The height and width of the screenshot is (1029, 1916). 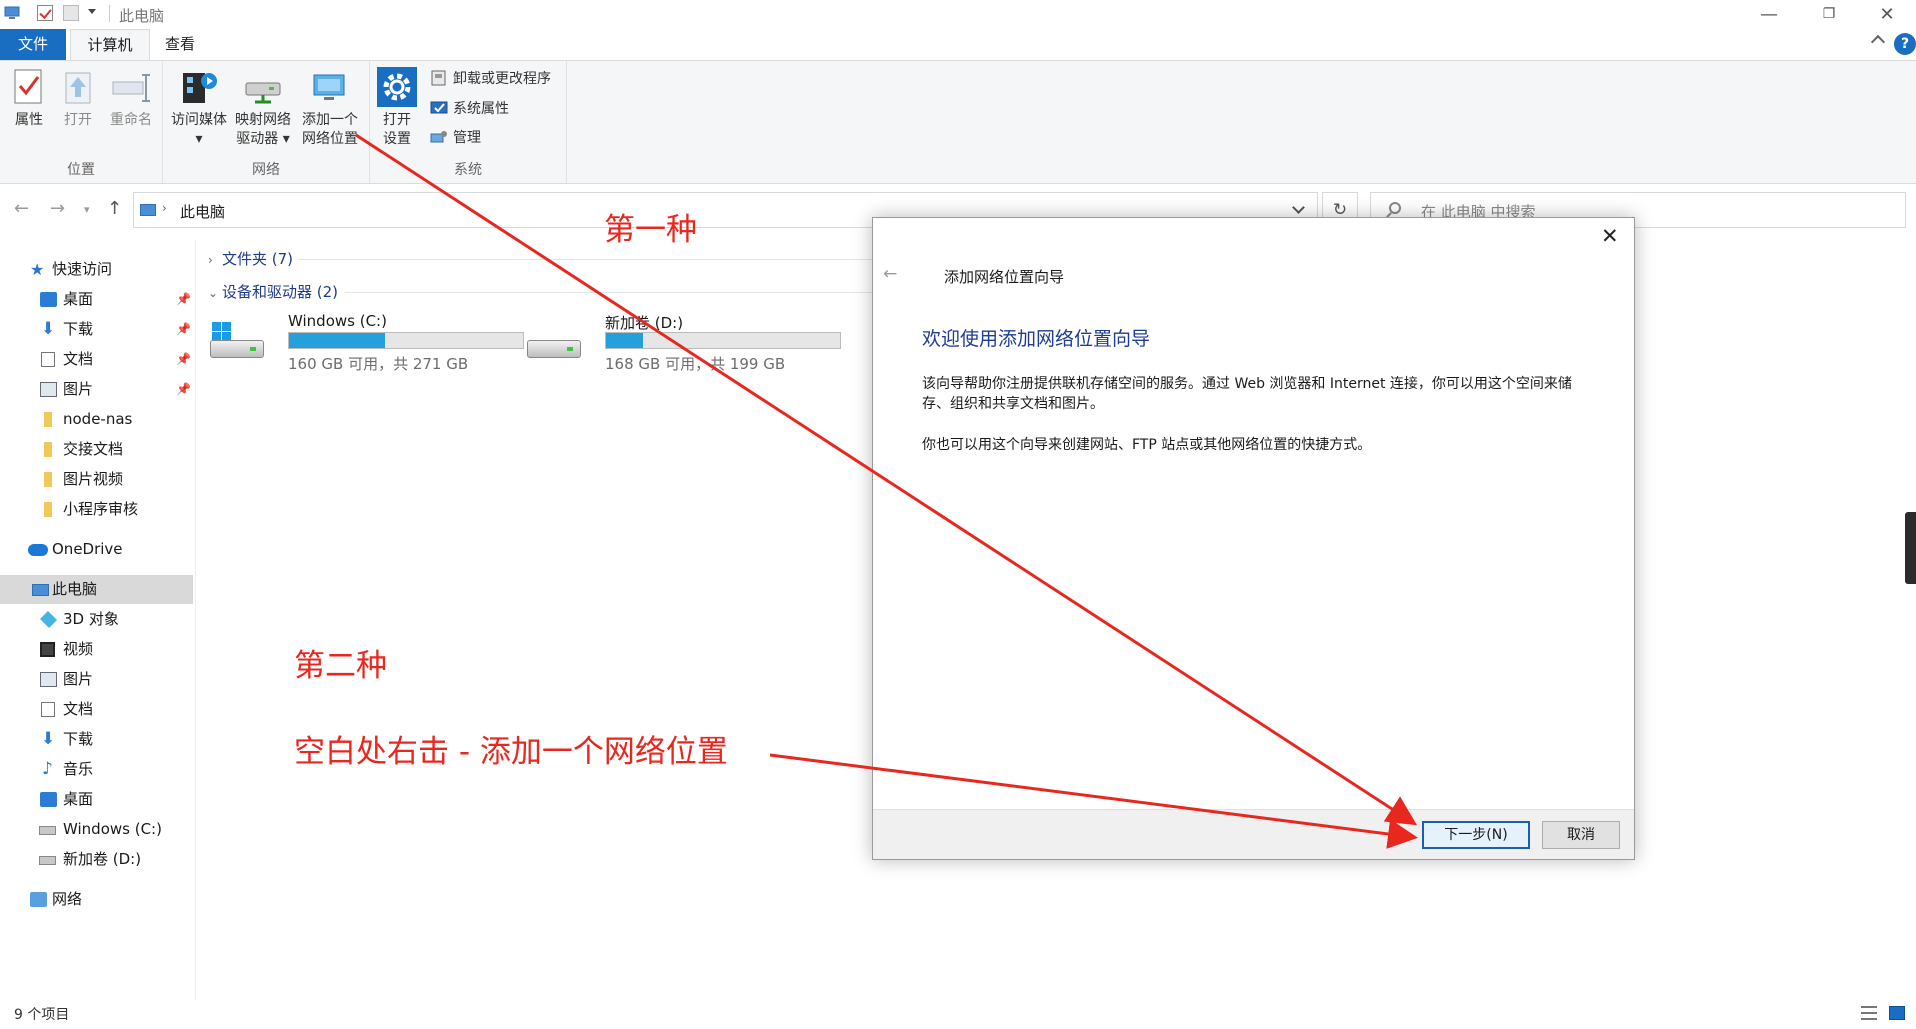 I want to click on document-icon, so click(x=48, y=359).